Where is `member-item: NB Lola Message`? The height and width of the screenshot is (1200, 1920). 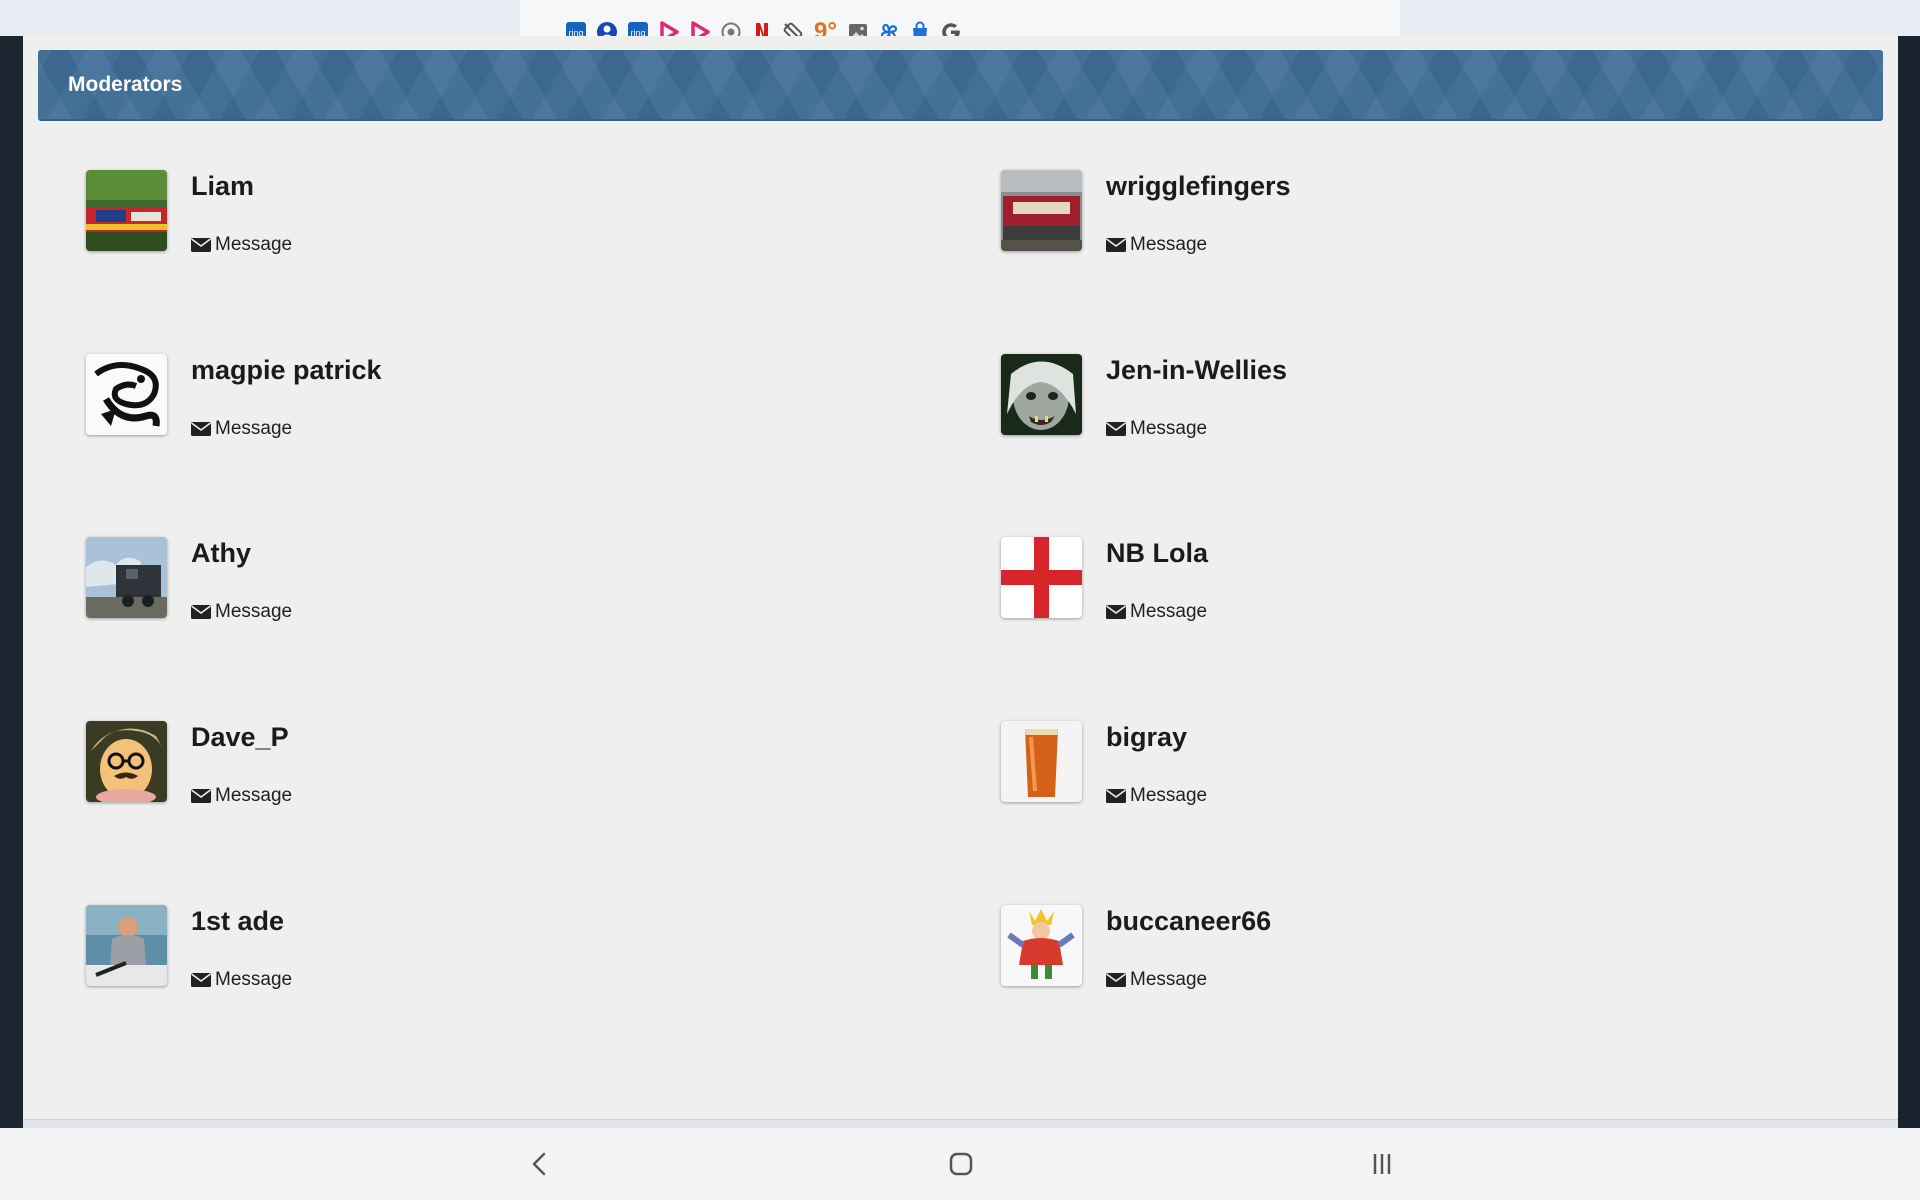 member-item: NB Lola Message is located at coordinates (1351, 587).